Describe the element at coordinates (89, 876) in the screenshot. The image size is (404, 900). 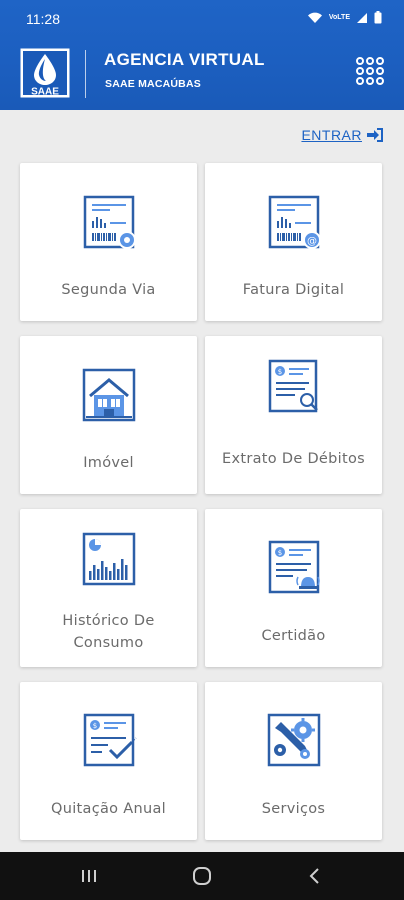
I see `recent-apps-icon` at that location.